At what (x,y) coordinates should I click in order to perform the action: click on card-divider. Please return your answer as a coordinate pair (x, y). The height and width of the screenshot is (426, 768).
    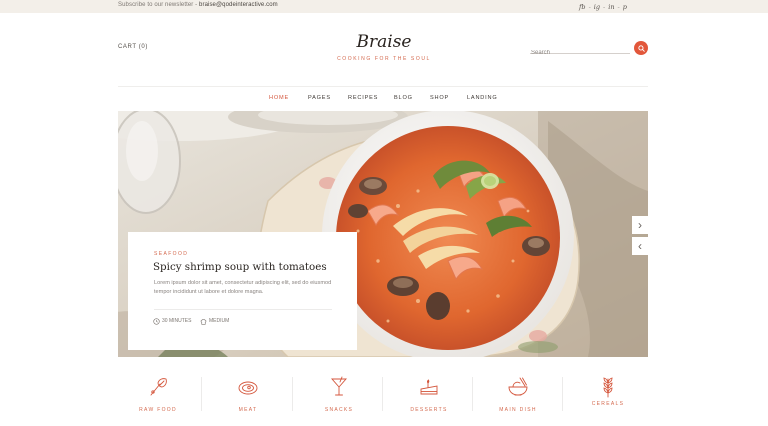
    Looking at the image, I should click on (243, 309).